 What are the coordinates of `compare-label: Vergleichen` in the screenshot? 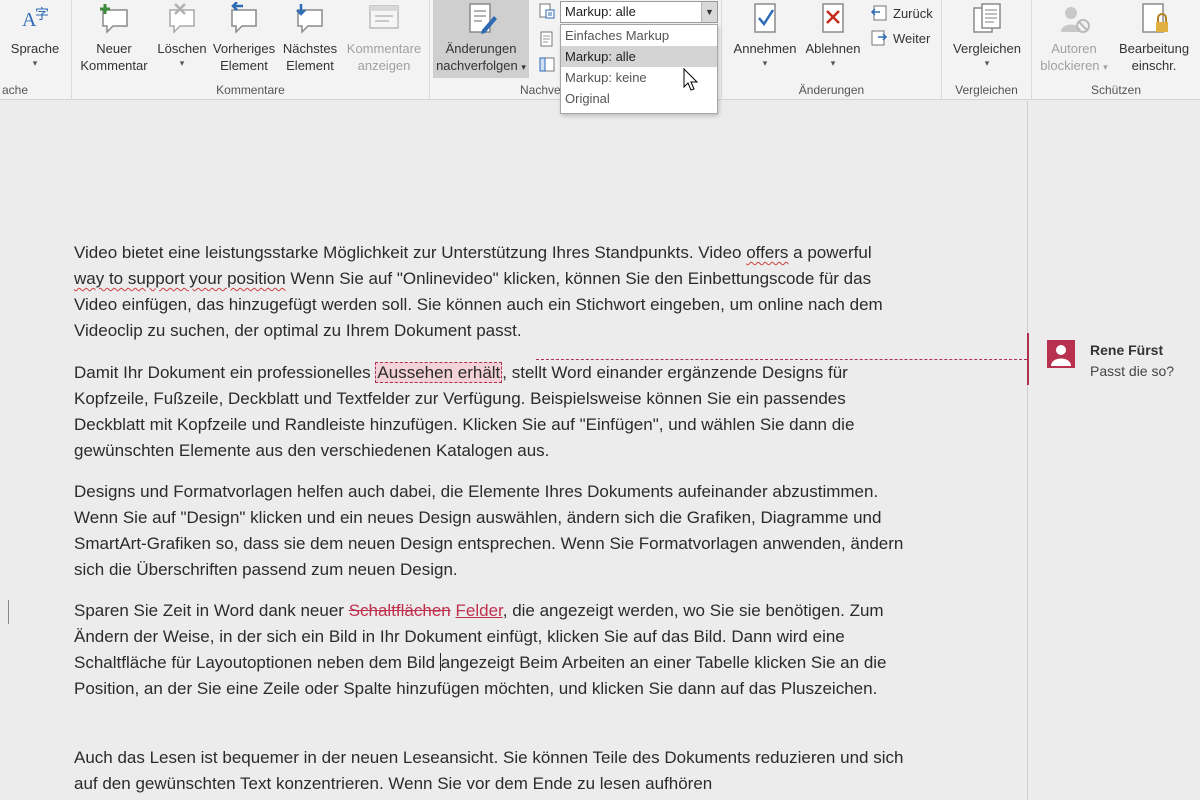 It's located at (987, 48).